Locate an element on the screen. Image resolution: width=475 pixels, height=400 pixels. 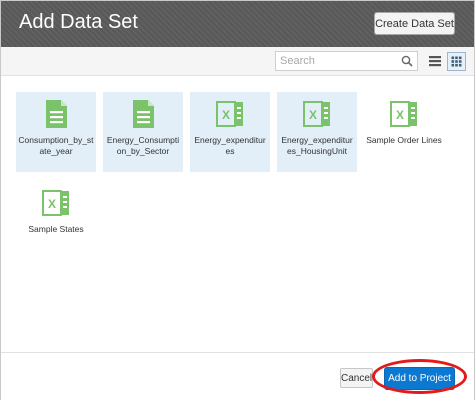
dataset-name: Sample Order Lines is located at coordinates (404, 140).